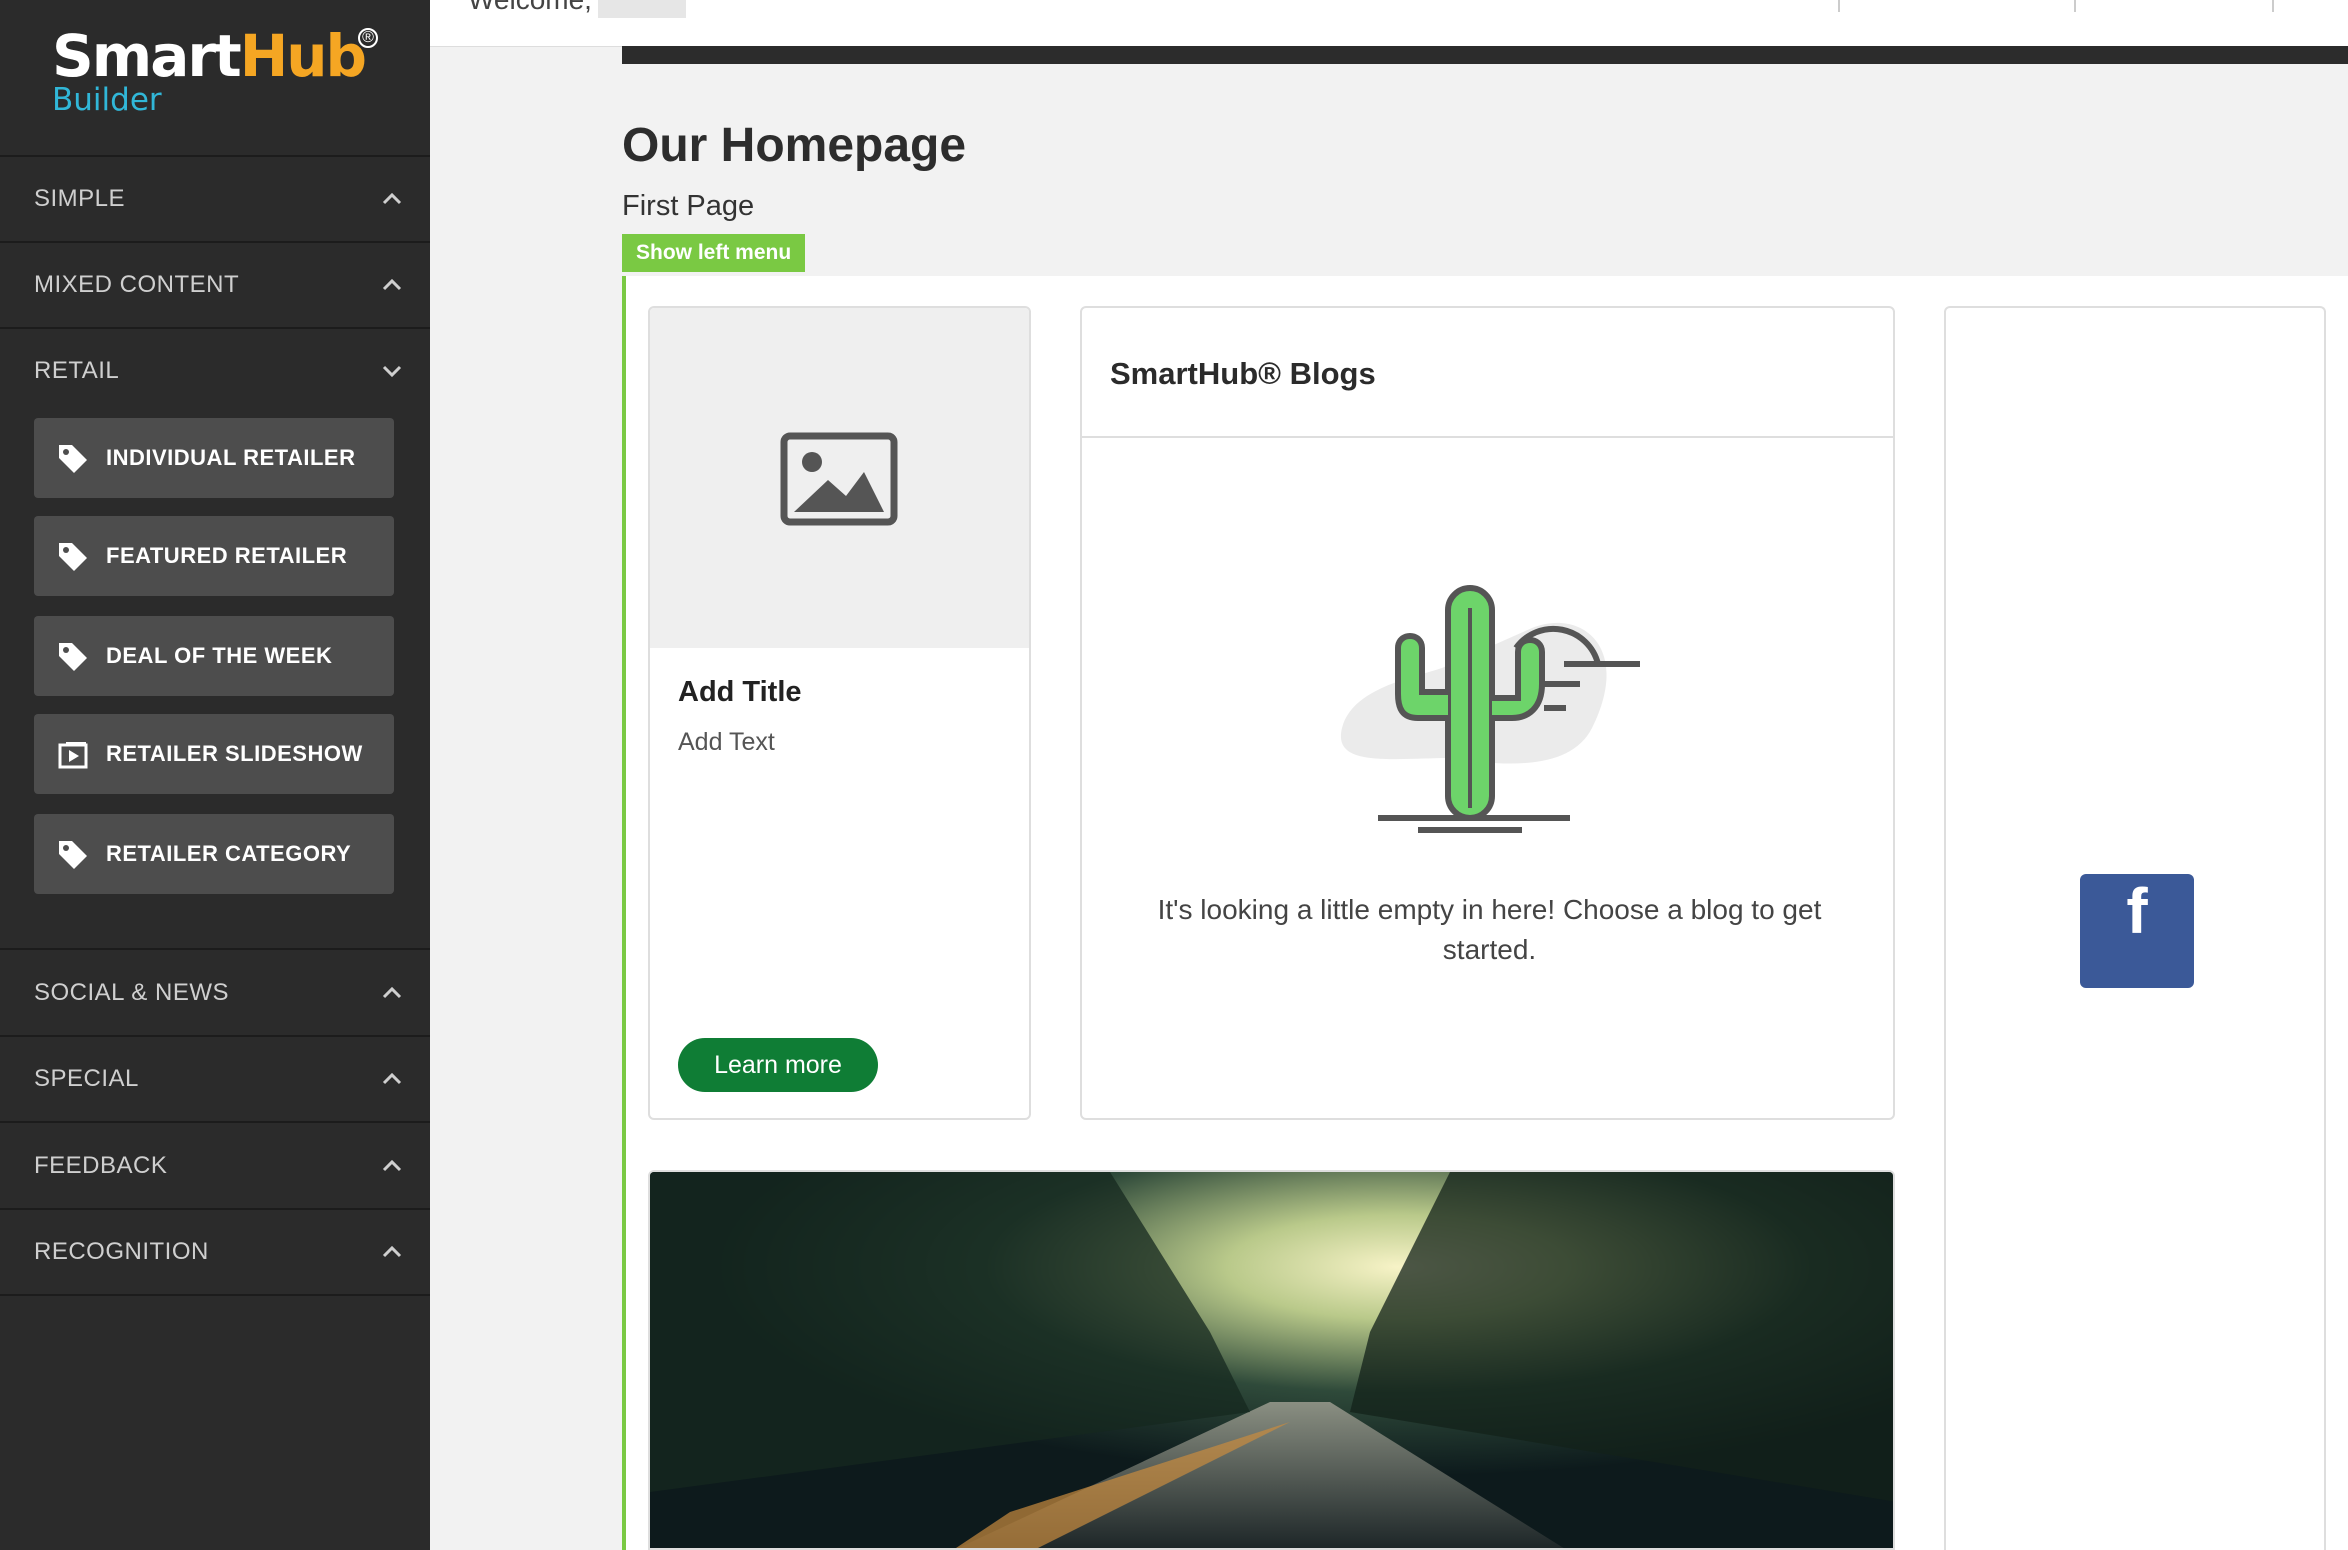 This screenshot has height=1550, width=2348. I want to click on sidebar-section-mixed-content: MIXED CONTENT, so click(215, 286).